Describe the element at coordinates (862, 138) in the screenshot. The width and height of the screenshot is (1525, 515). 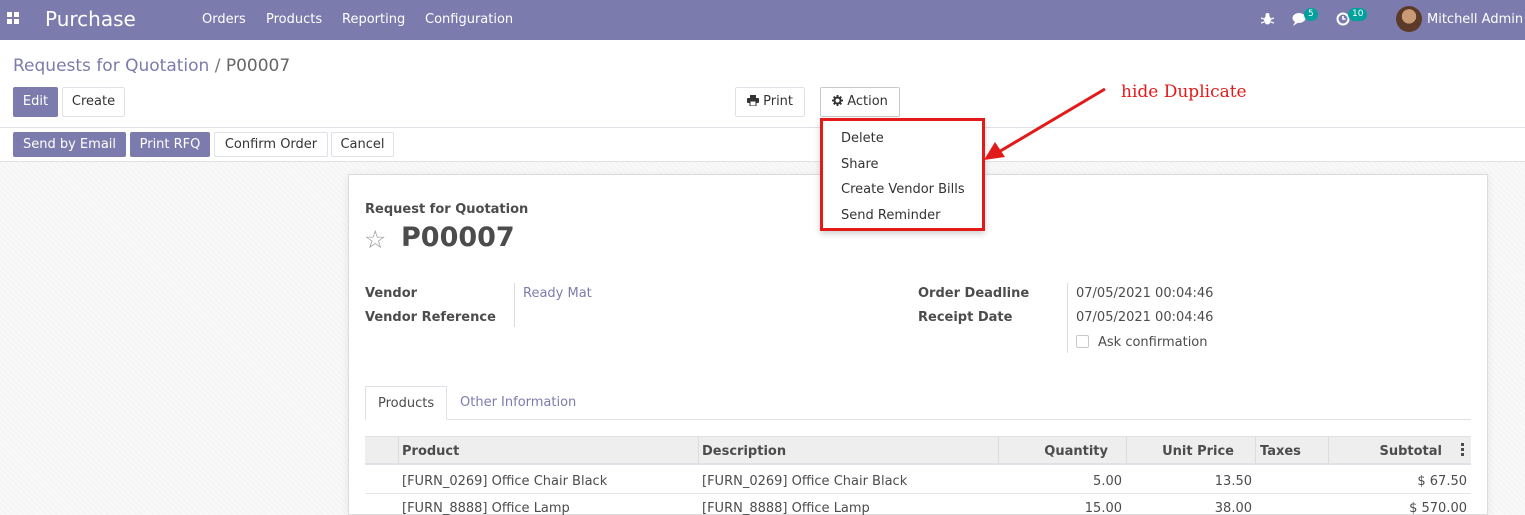
I see `action-item-delete: Delete` at that location.